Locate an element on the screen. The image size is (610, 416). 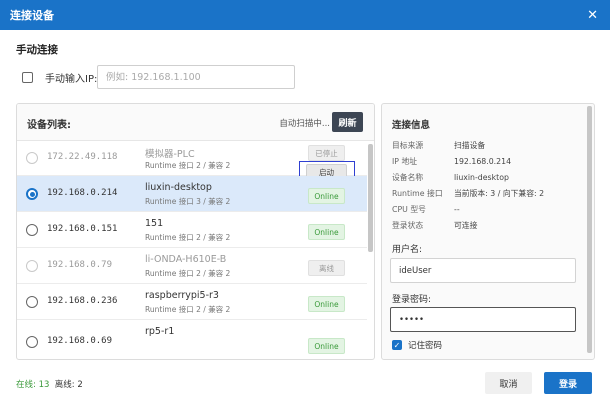
info-title: 连接信息 is located at coordinates (411, 125).